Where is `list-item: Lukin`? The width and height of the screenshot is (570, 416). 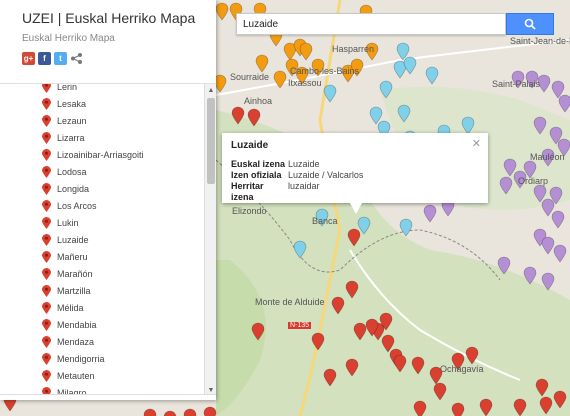 list-item: Lukin is located at coordinates (60, 222).